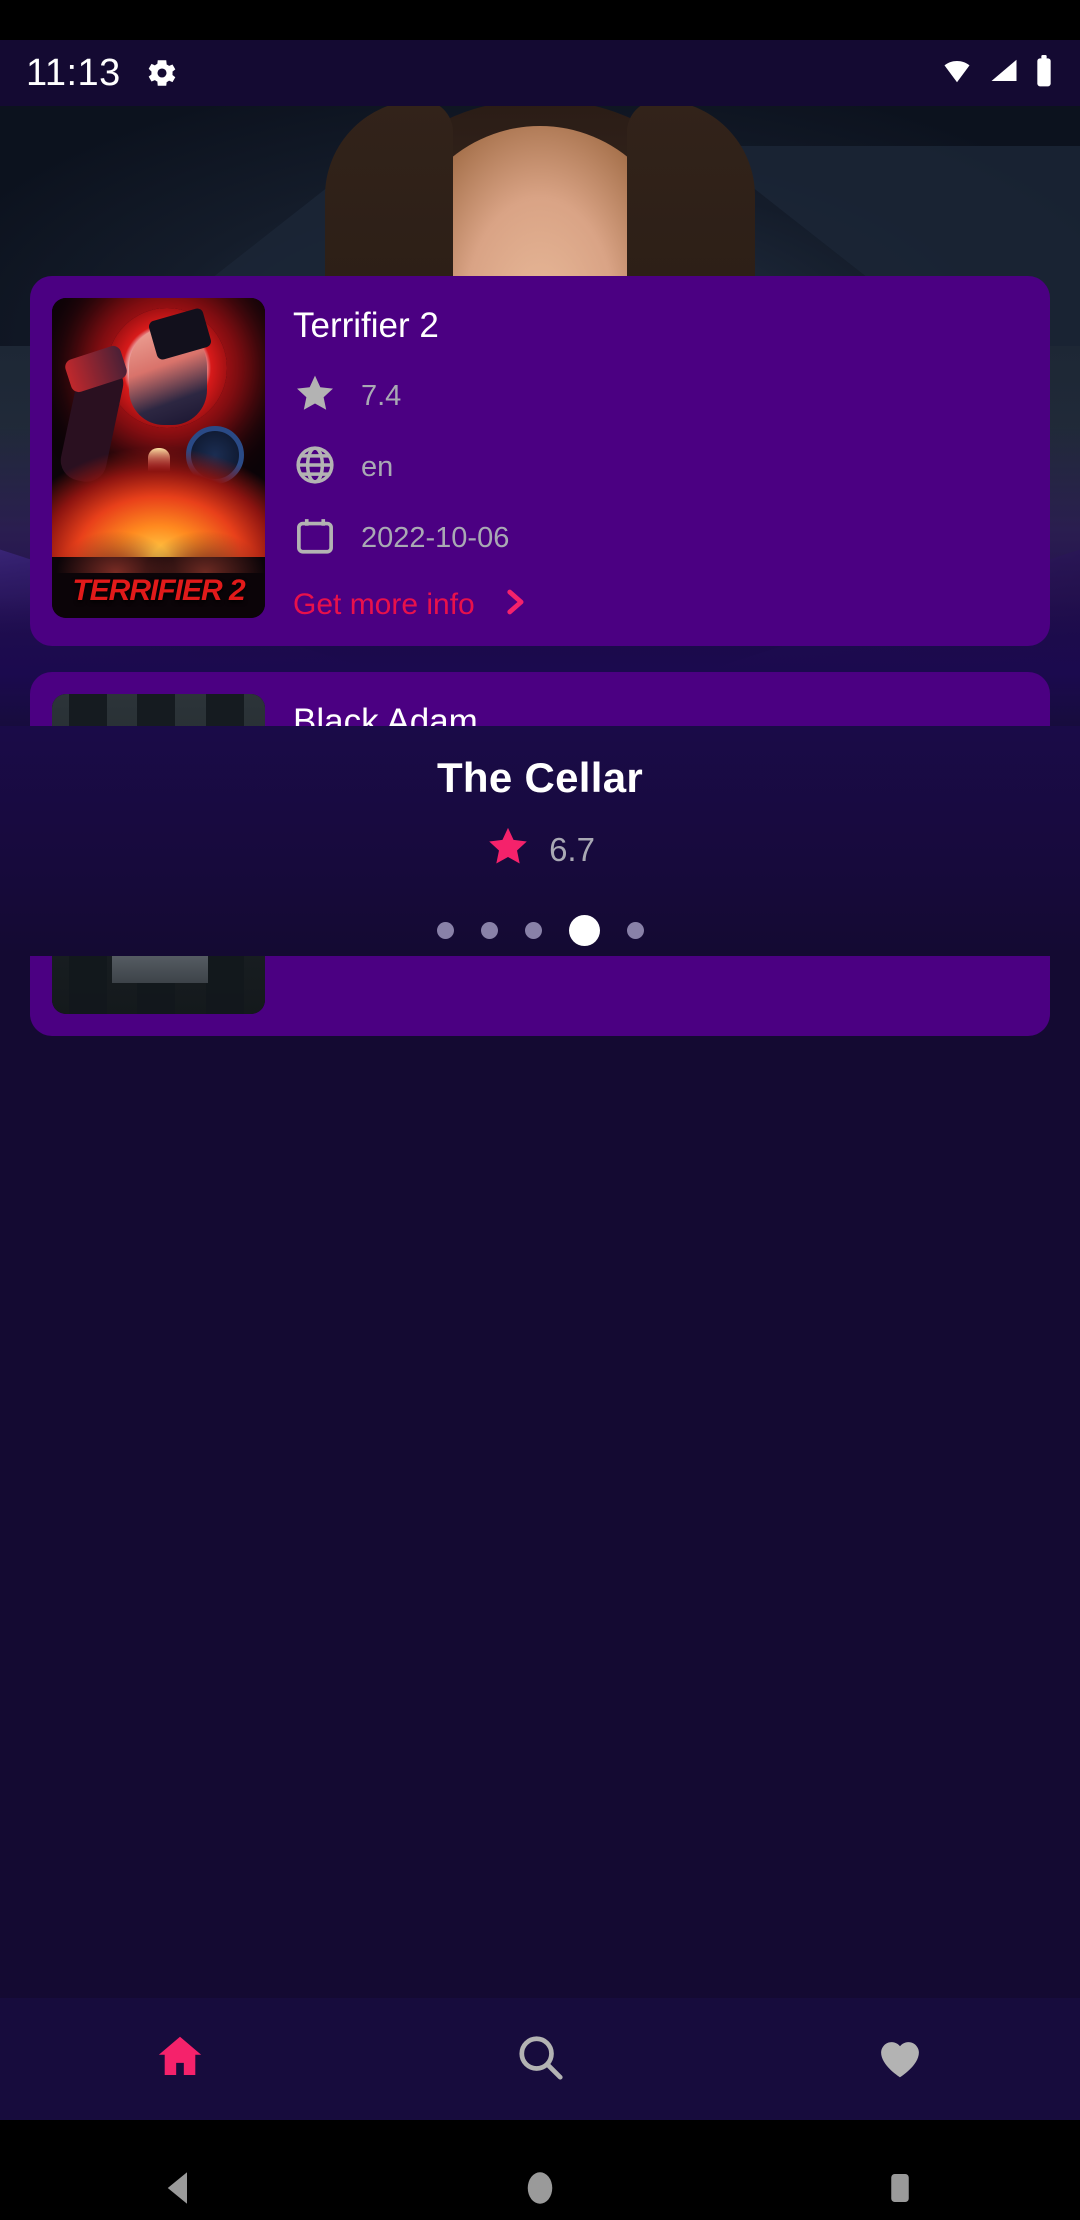 This screenshot has height=2220, width=1080. I want to click on bottom-navigation-bar, so click(540, 2059).